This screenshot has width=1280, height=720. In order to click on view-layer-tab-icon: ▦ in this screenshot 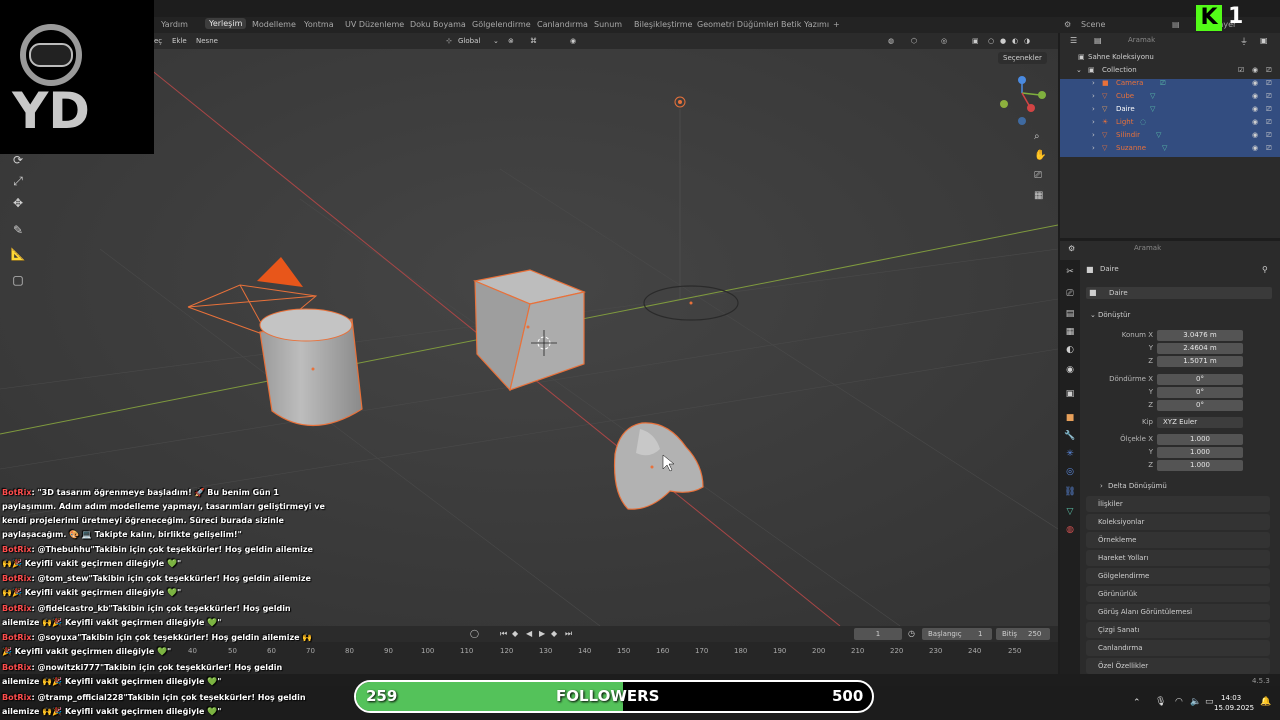, I will do `click(1070, 332)`.